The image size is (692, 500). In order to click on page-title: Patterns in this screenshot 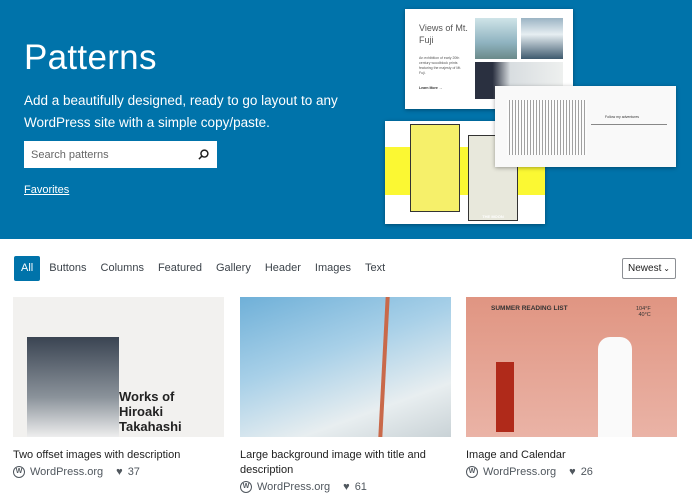, I will do `click(90, 57)`.